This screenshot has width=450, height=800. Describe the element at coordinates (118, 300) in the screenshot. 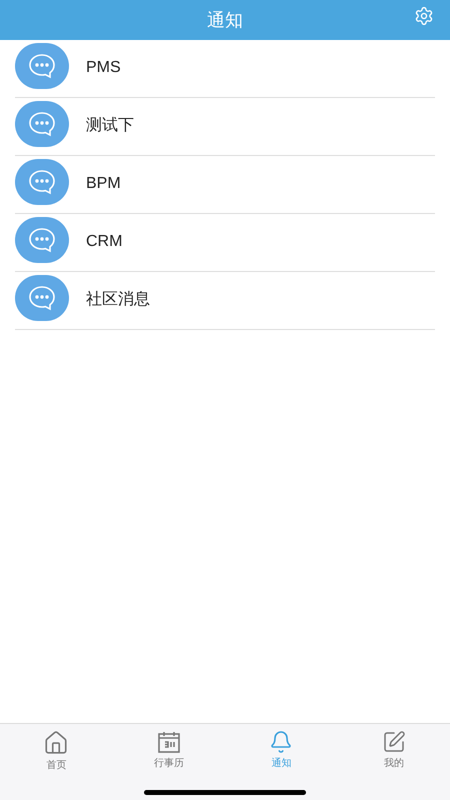

I see `notification-title: 社区消息` at that location.